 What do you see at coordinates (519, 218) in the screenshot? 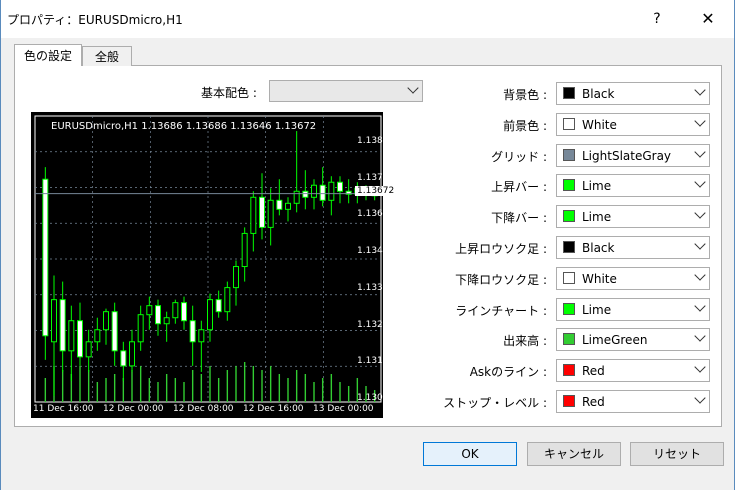
I see `color-row-label: 下降バー :` at bounding box center [519, 218].